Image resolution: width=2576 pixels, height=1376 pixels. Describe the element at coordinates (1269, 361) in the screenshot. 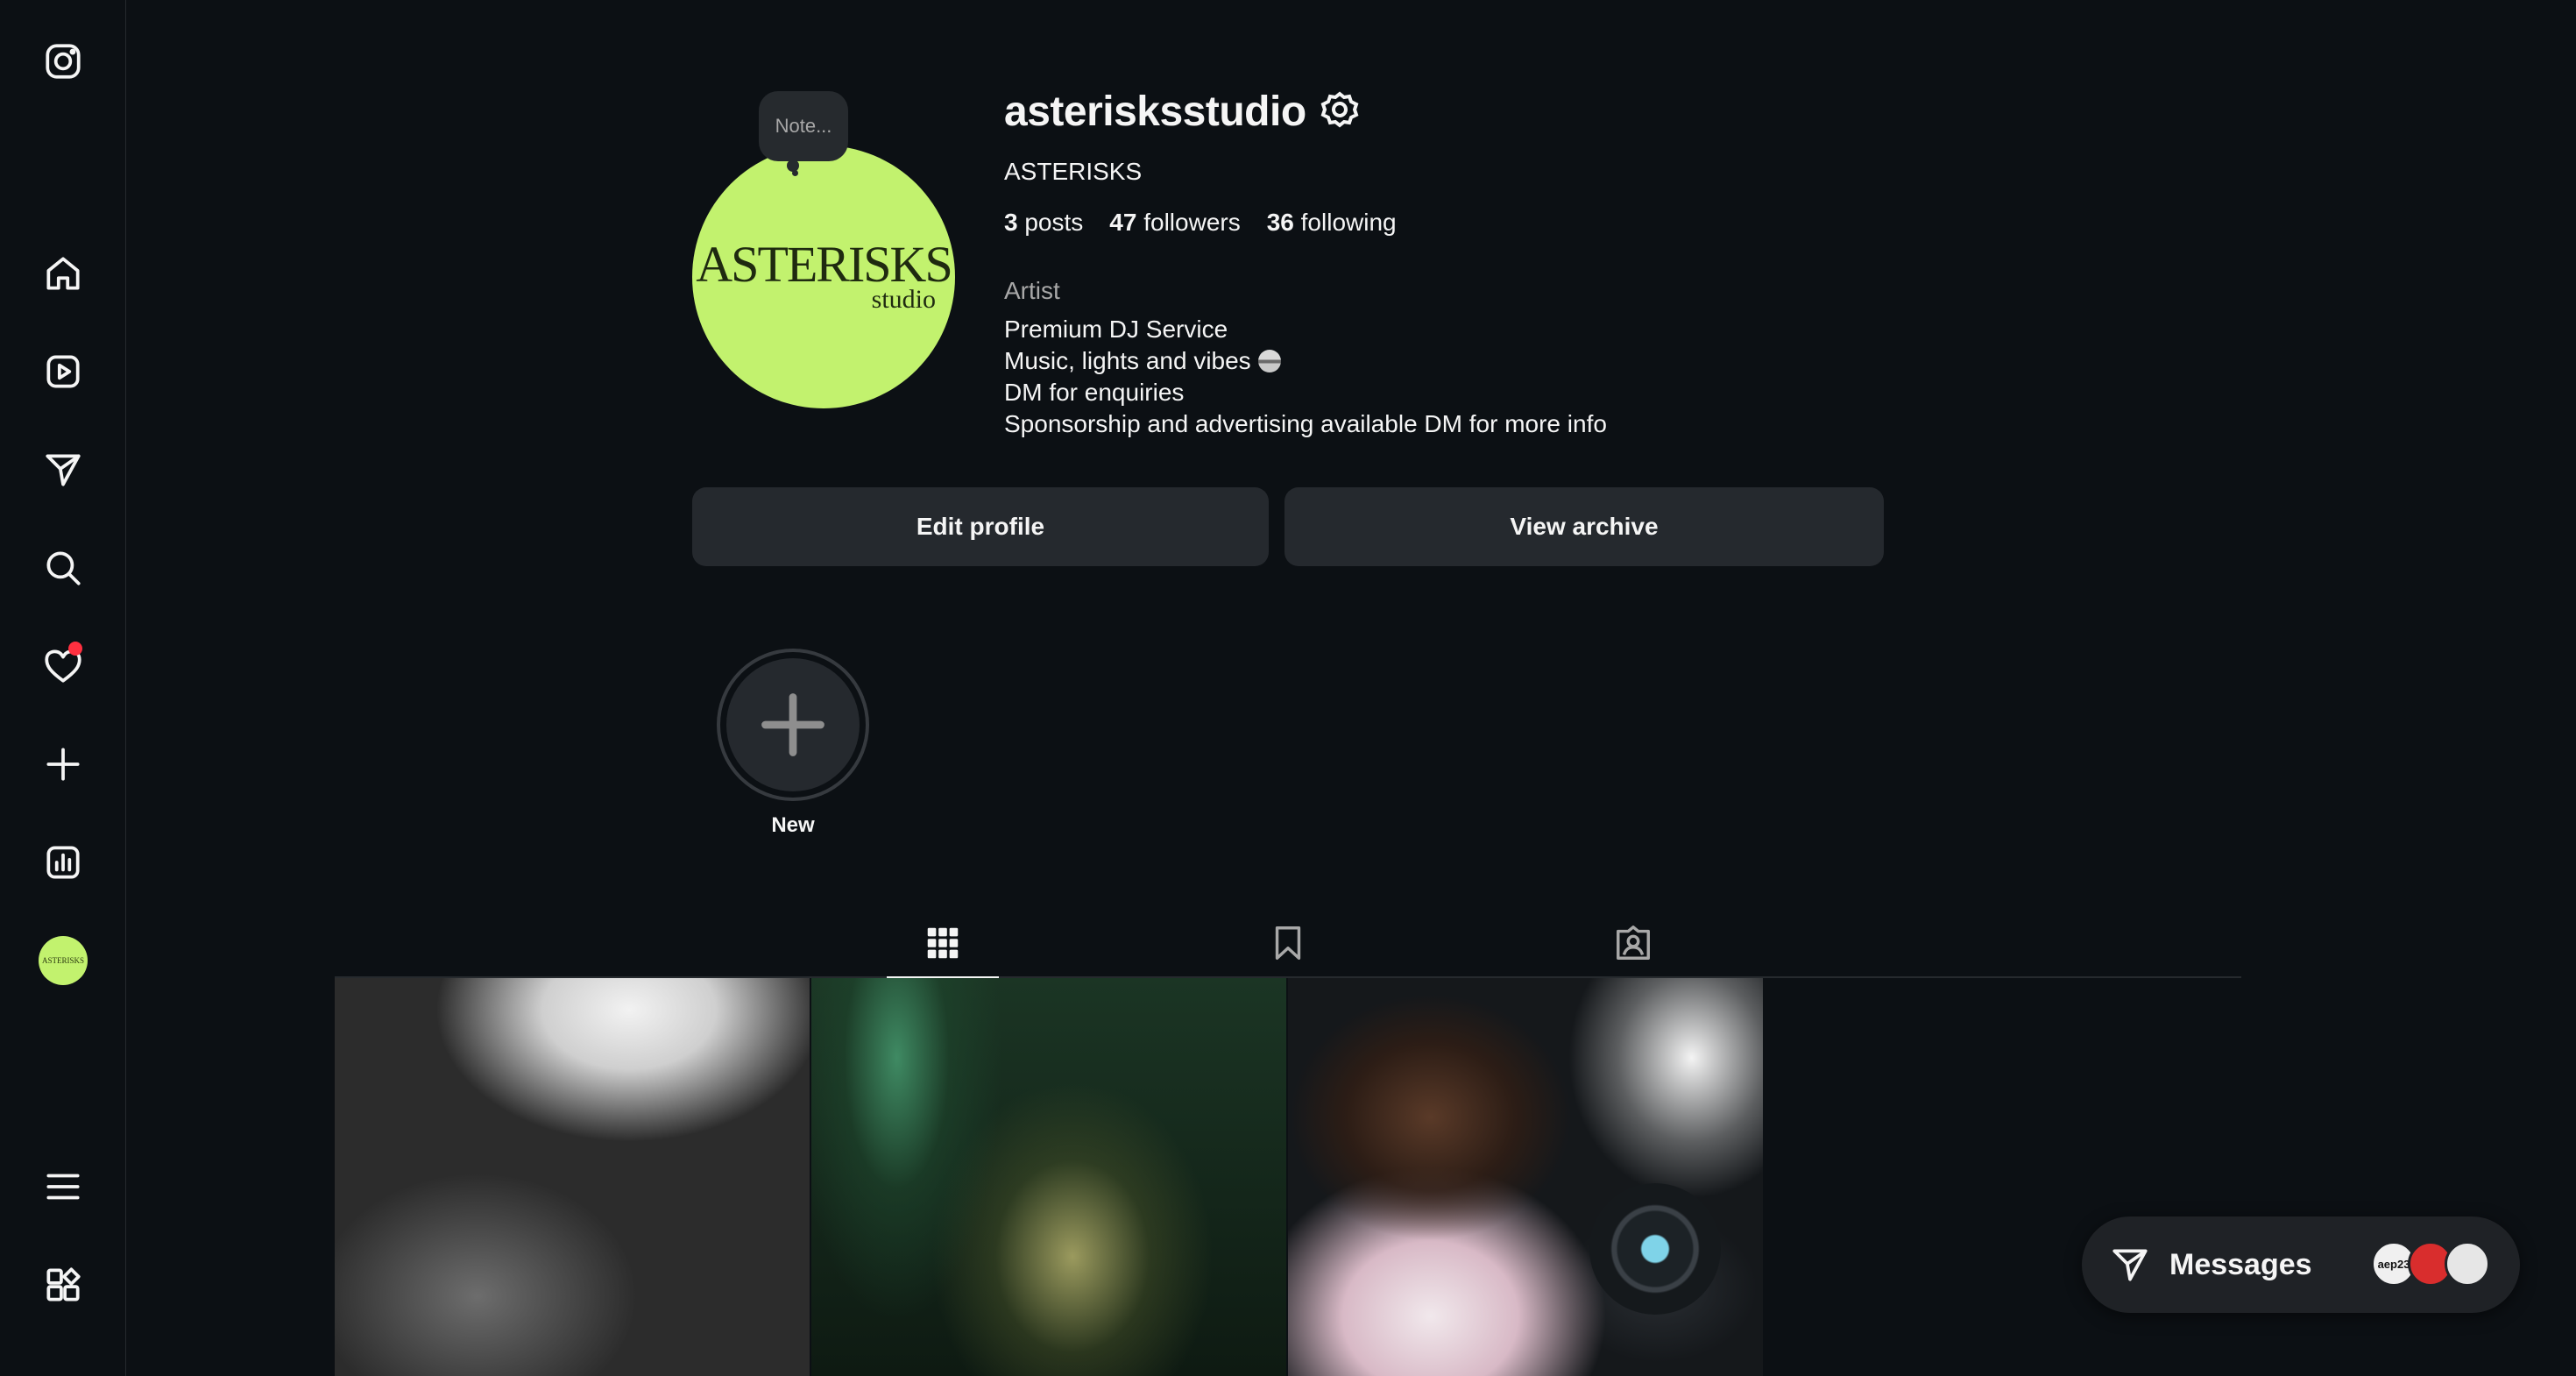

I see `mirror-ball-emoji-icon` at that location.